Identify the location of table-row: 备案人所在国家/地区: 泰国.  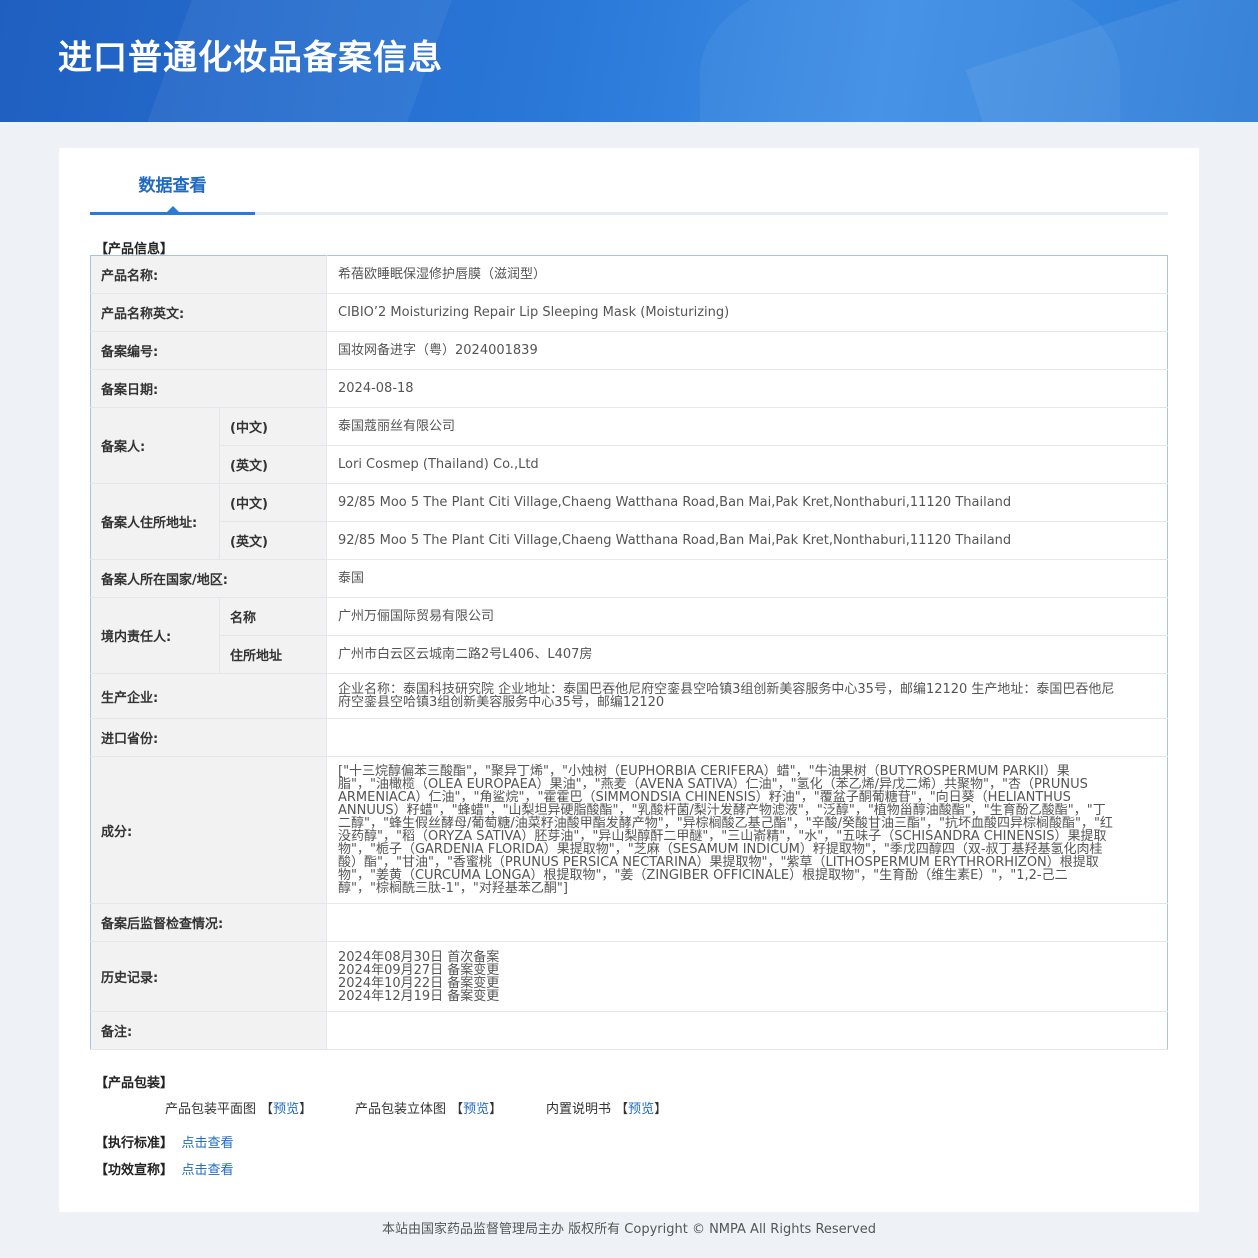
(629, 578).